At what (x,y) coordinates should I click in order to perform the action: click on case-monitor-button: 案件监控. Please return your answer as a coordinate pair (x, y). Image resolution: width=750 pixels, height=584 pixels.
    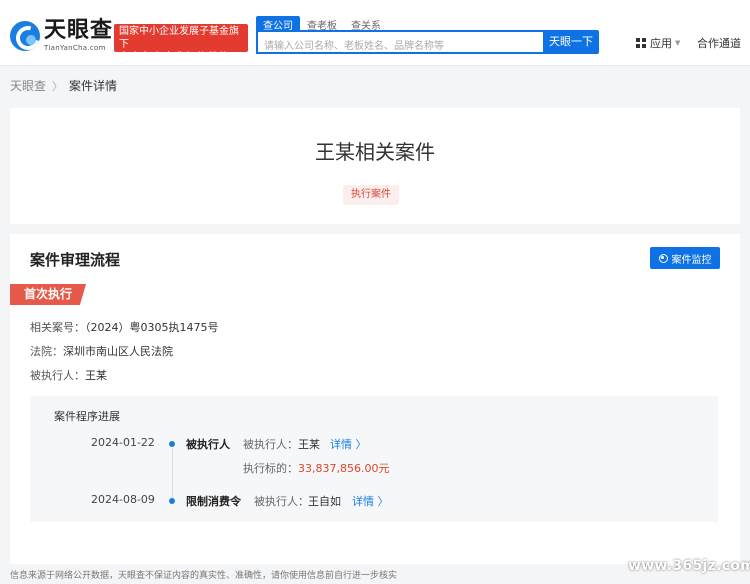
    Looking at the image, I should click on (685, 258).